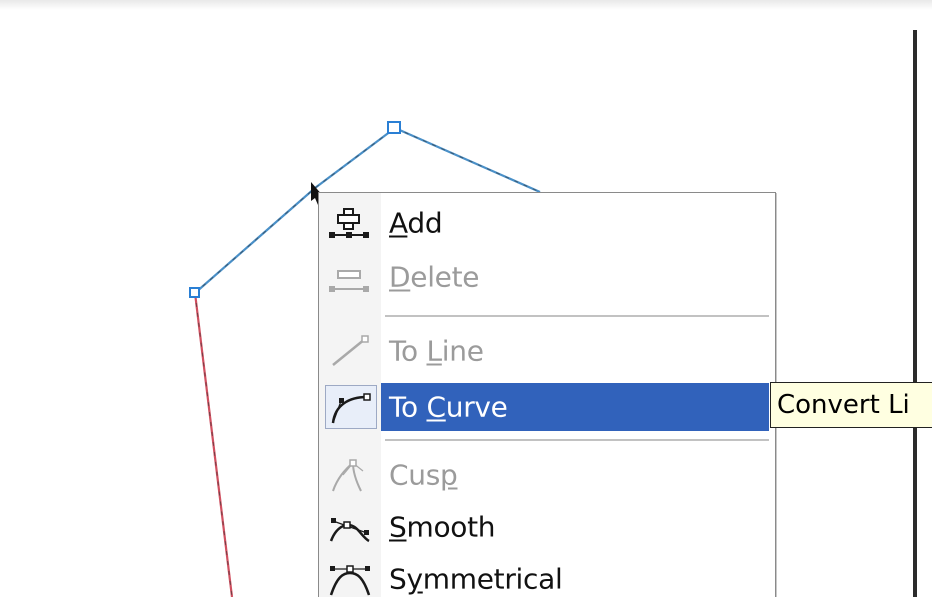 This screenshot has width=932, height=597. I want to click on menu-item-symmetrical: Symmetrical, so click(547, 576).